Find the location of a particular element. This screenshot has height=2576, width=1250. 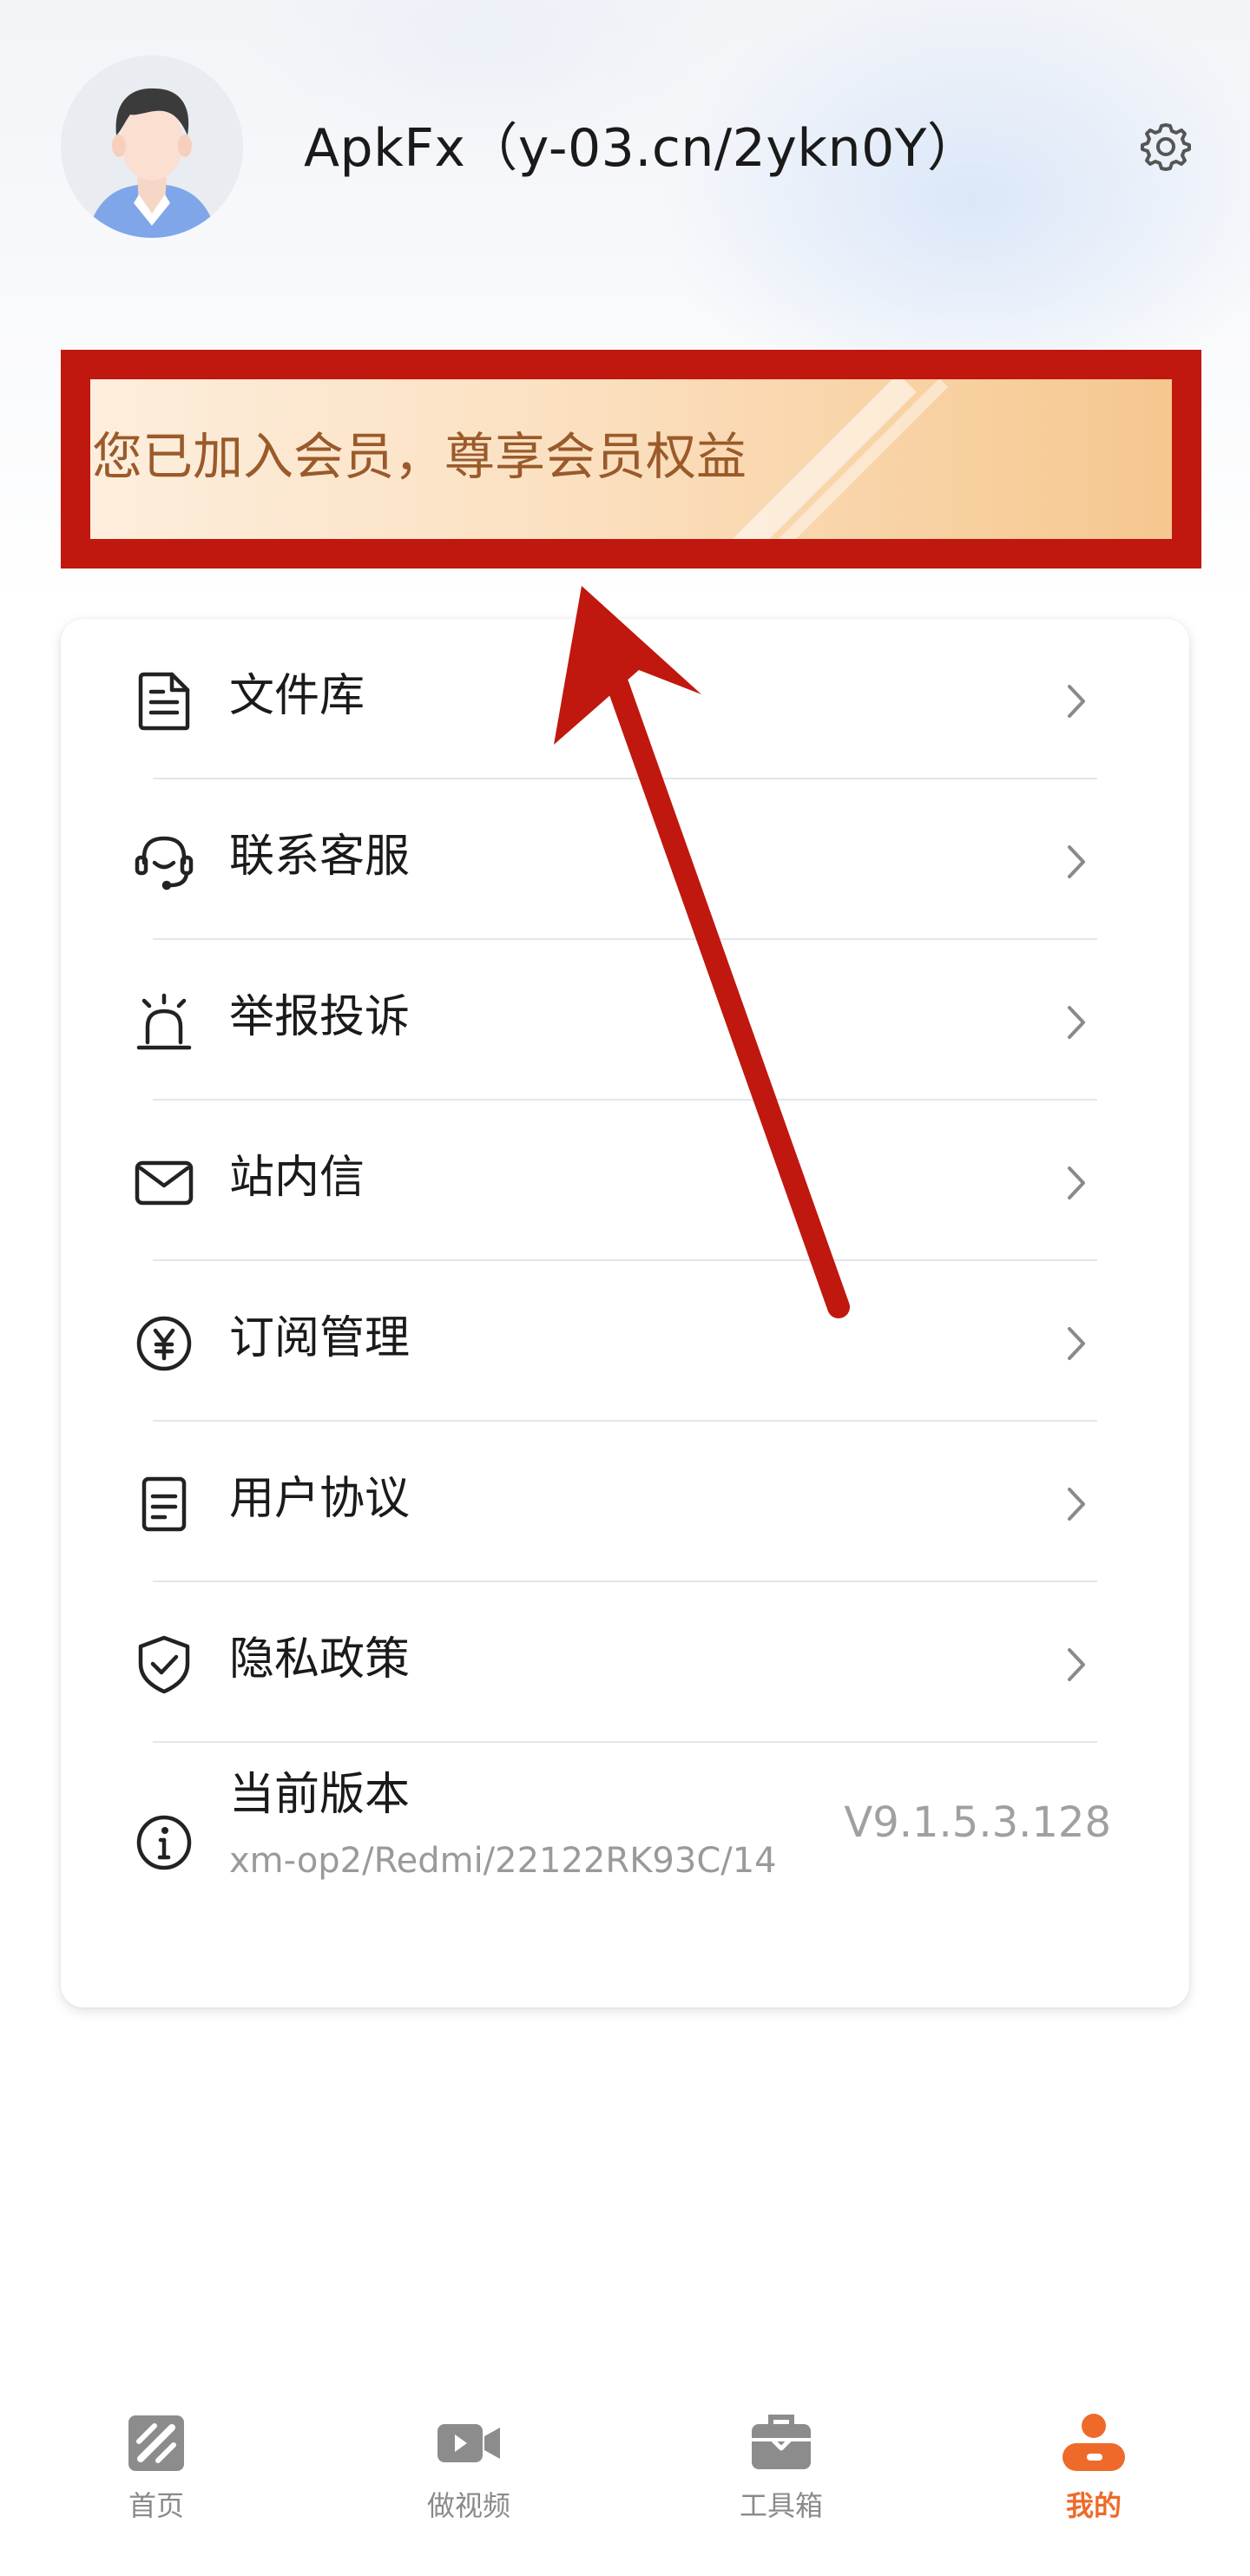

tab-label: 工具箱 is located at coordinates (781, 2506).